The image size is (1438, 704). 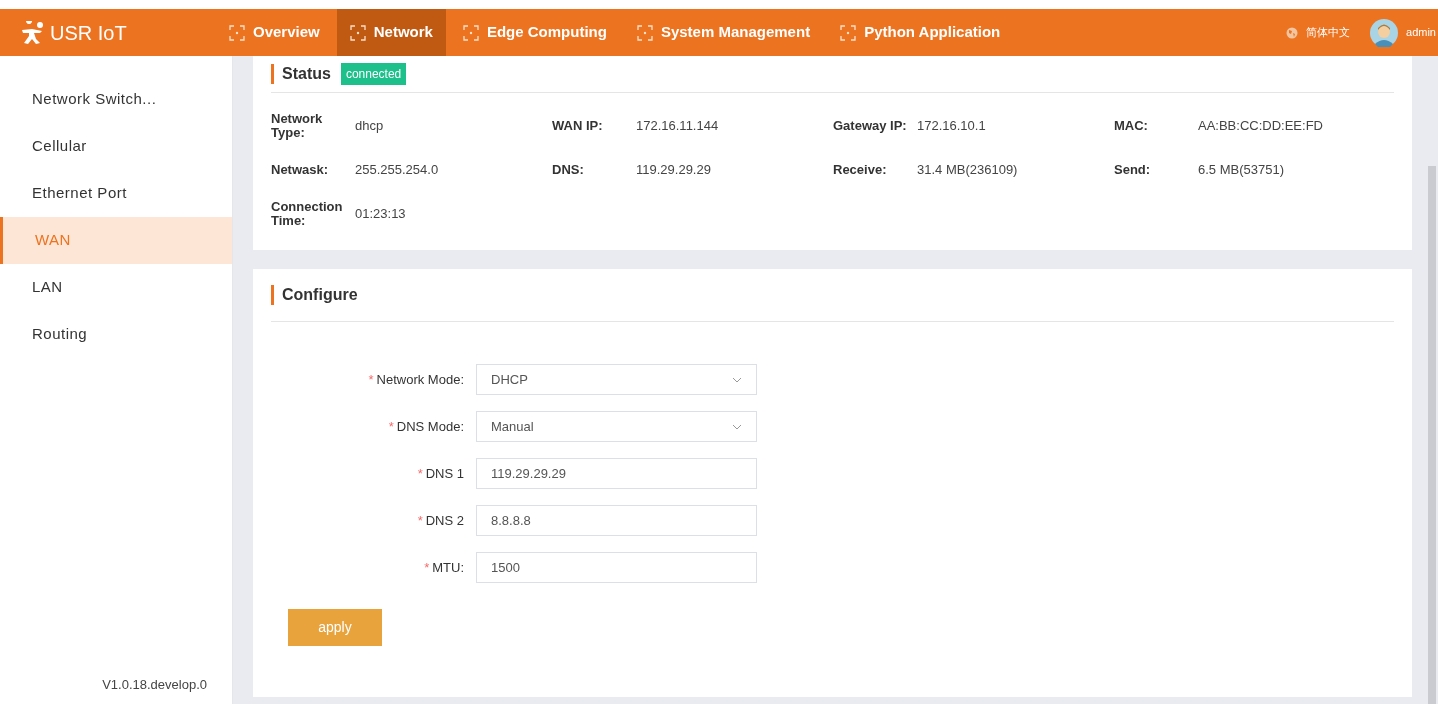 What do you see at coordinates (380, 214) in the screenshot?
I see `field-value: 01:23:13` at bounding box center [380, 214].